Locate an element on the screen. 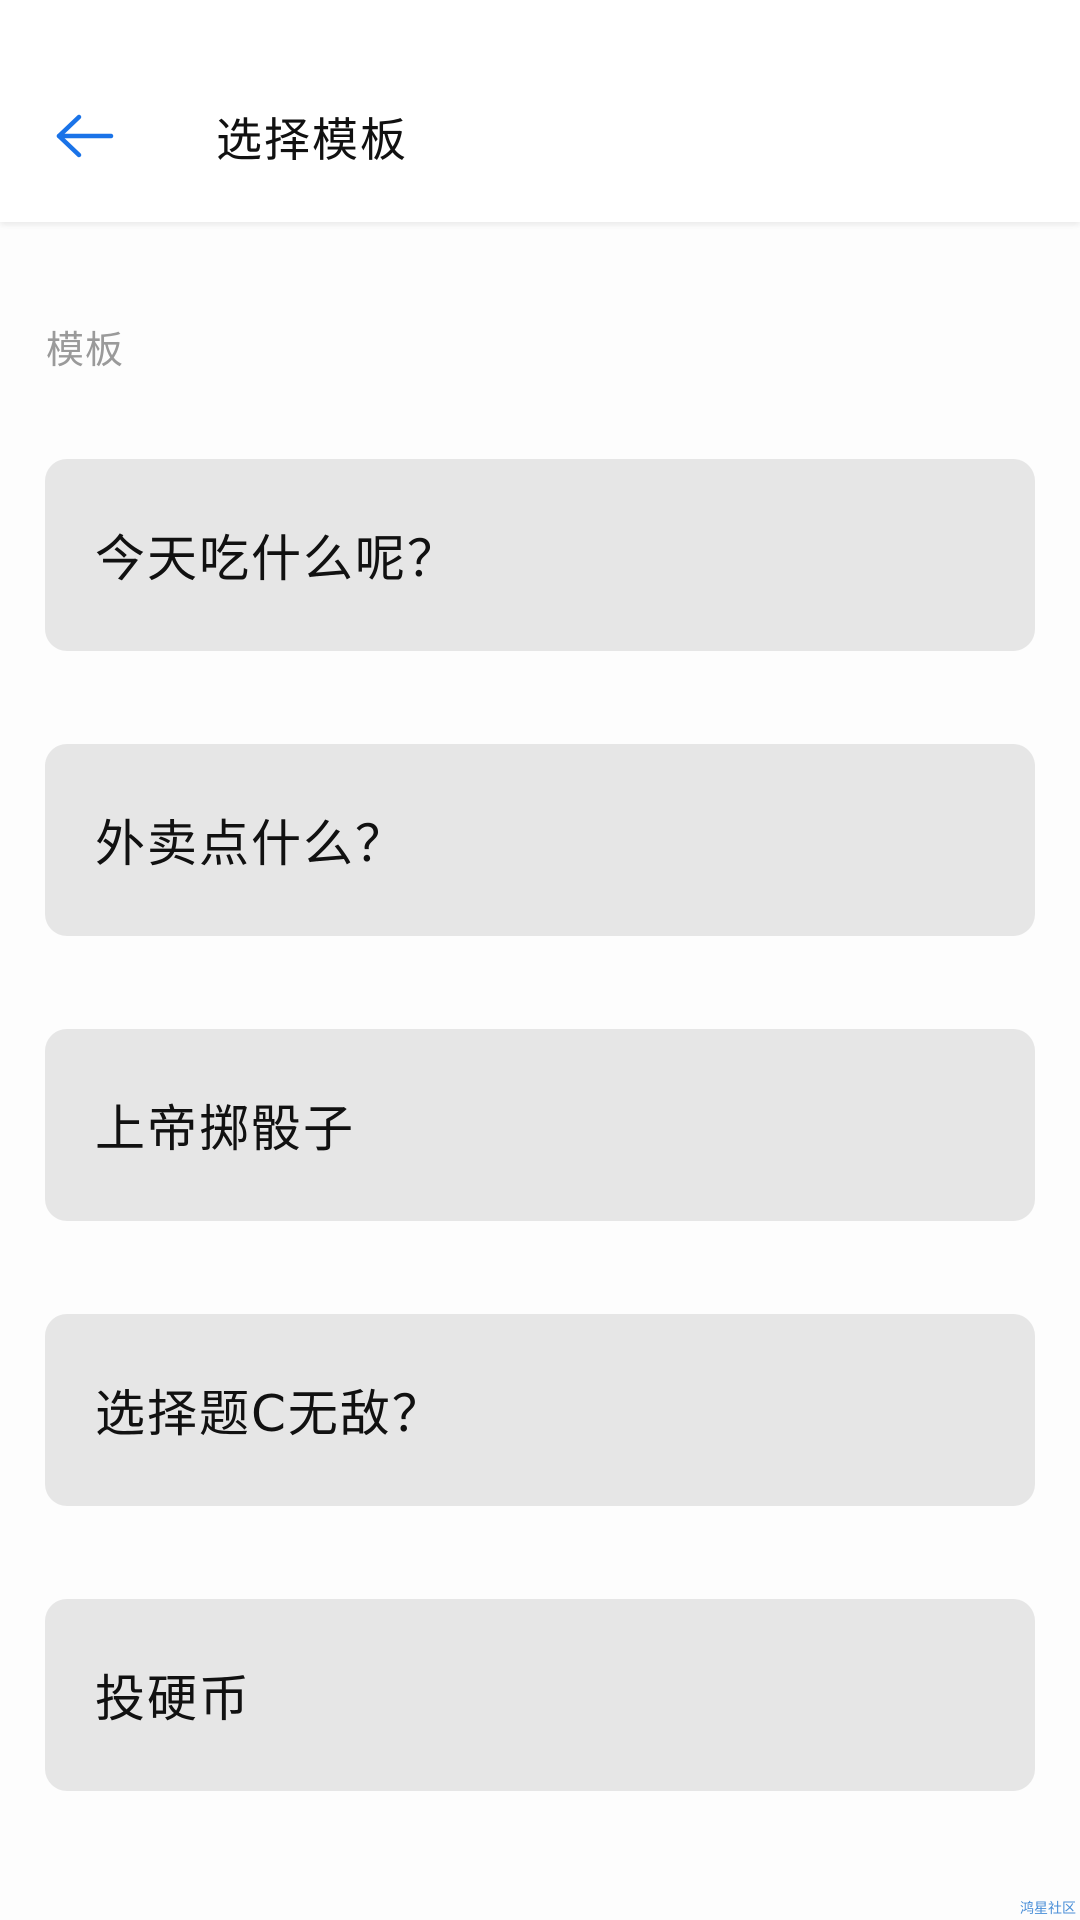 The width and height of the screenshot is (1080, 1920). watermark: 鸿星社区 is located at coordinates (1048, 1909).